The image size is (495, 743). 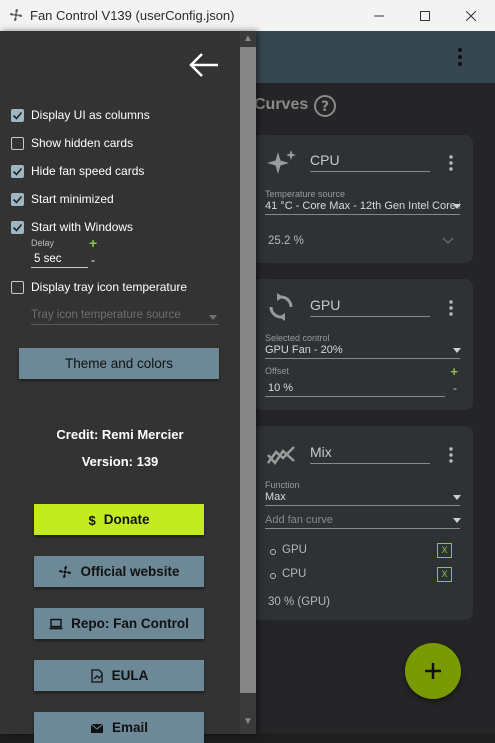 What do you see at coordinates (294, 574) in the screenshot?
I see `list-item: CPU` at bounding box center [294, 574].